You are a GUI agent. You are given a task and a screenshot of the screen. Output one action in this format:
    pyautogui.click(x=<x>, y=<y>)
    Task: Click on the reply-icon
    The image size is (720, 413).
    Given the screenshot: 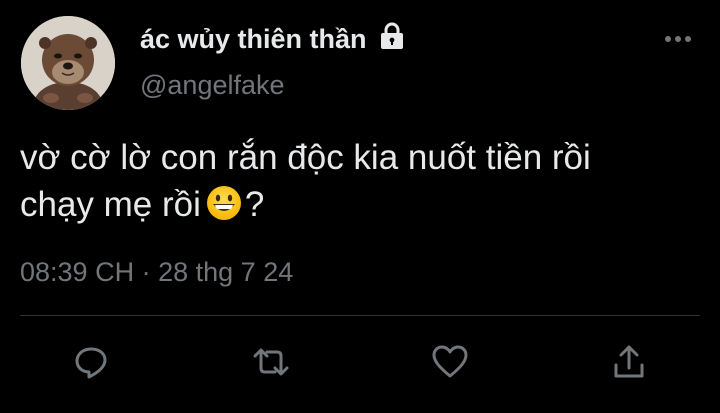 What is the action you would take?
    pyautogui.click(x=91, y=364)
    